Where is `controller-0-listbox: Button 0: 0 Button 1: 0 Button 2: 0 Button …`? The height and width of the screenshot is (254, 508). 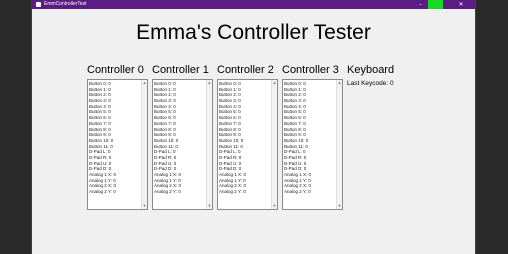 controller-0-listbox: Button 0: 0 Button 1: 0 Button 2: 0 Button … is located at coordinates (117, 144).